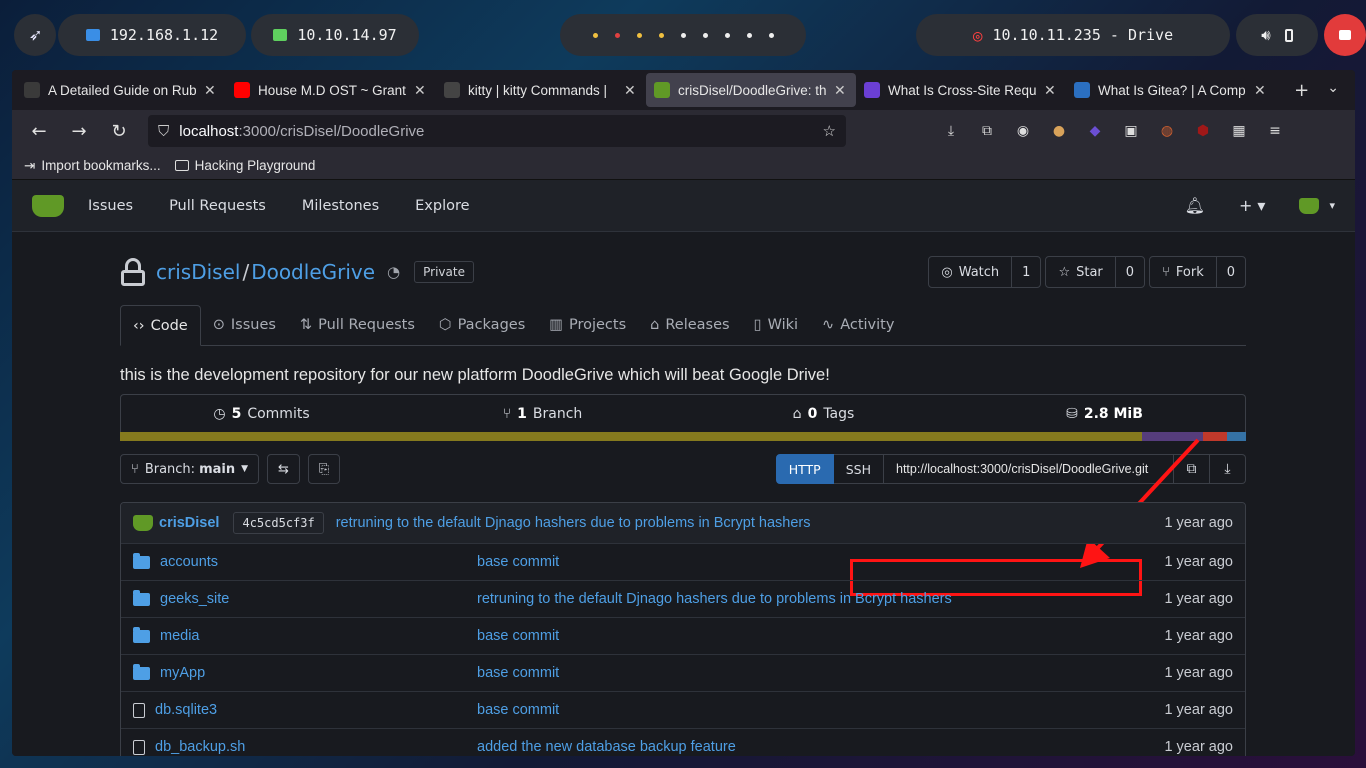 The image size is (1366, 768). I want to click on workspace-switcher, so click(683, 35).